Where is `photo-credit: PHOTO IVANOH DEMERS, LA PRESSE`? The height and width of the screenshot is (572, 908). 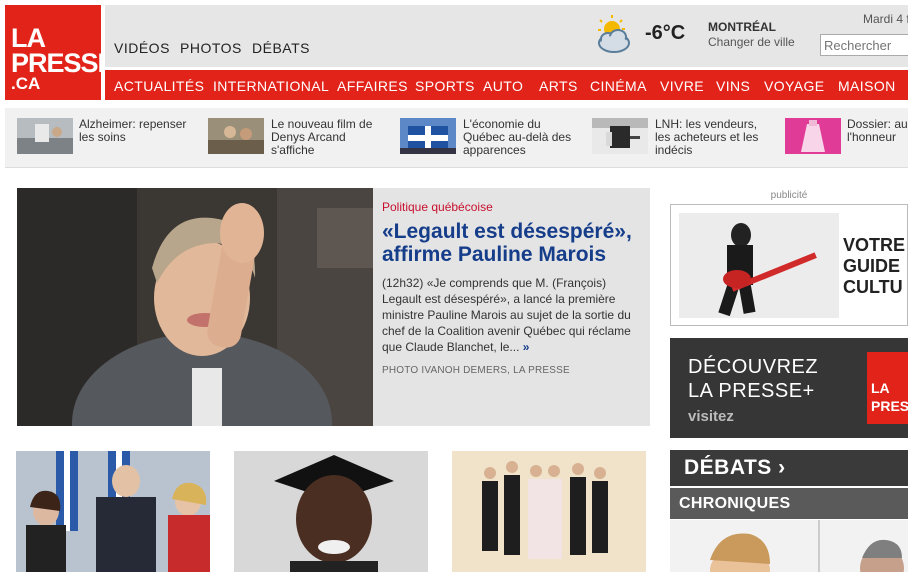
photo-credit: PHOTO IVANOH DEMERS, LA PRESSE is located at coordinates (476, 370).